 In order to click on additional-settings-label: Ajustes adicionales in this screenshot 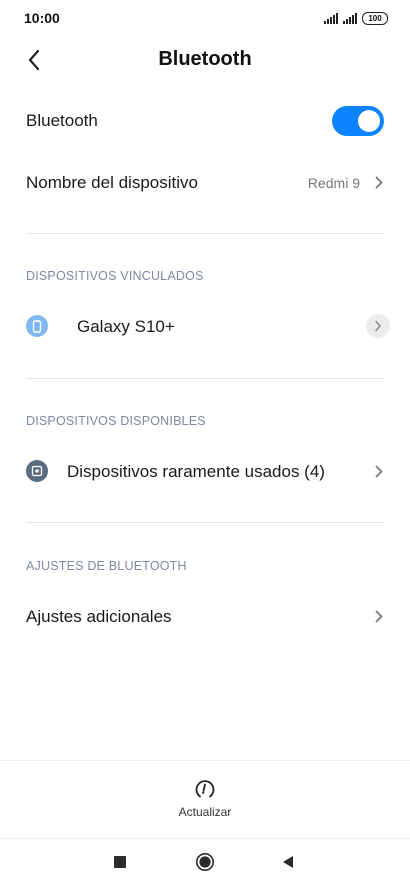, I will do `click(99, 616)`.